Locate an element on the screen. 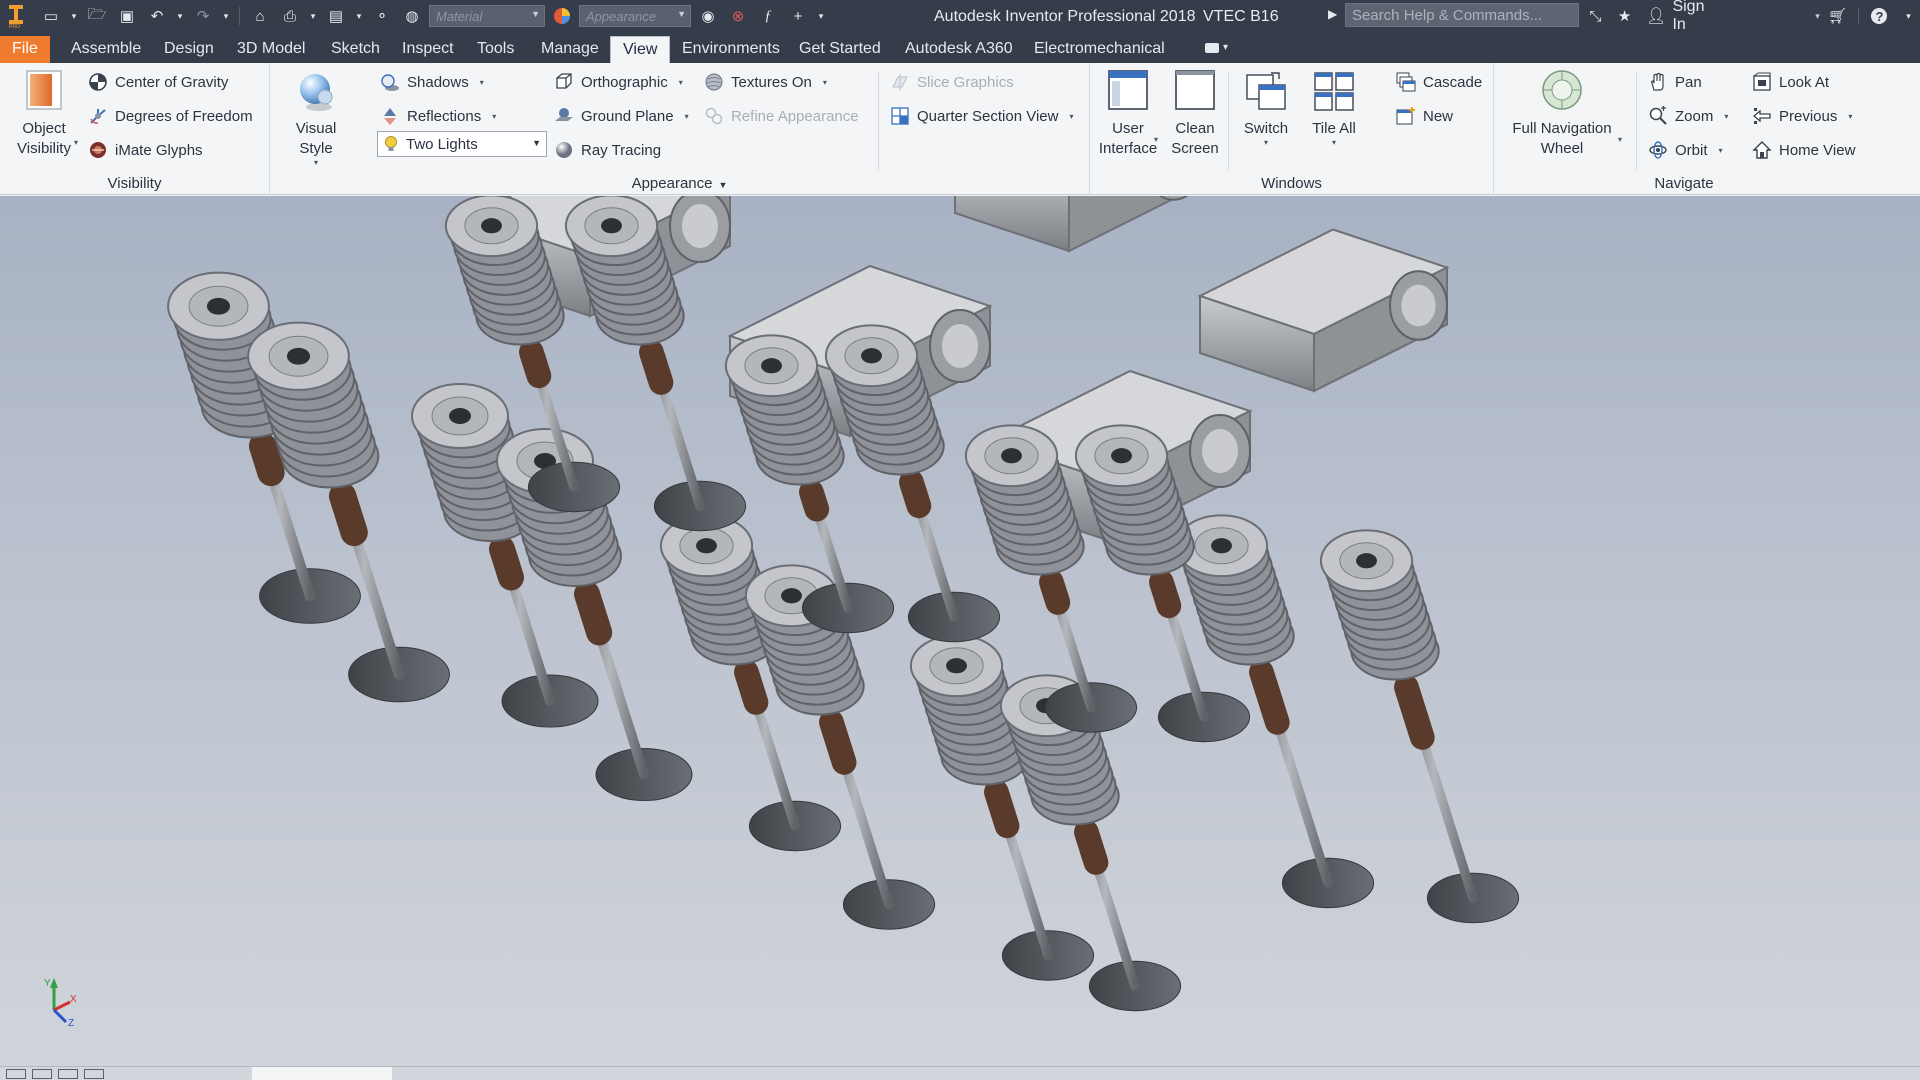 The image size is (1920, 1080). textures-on-label: Textures On is located at coordinates (771, 82).